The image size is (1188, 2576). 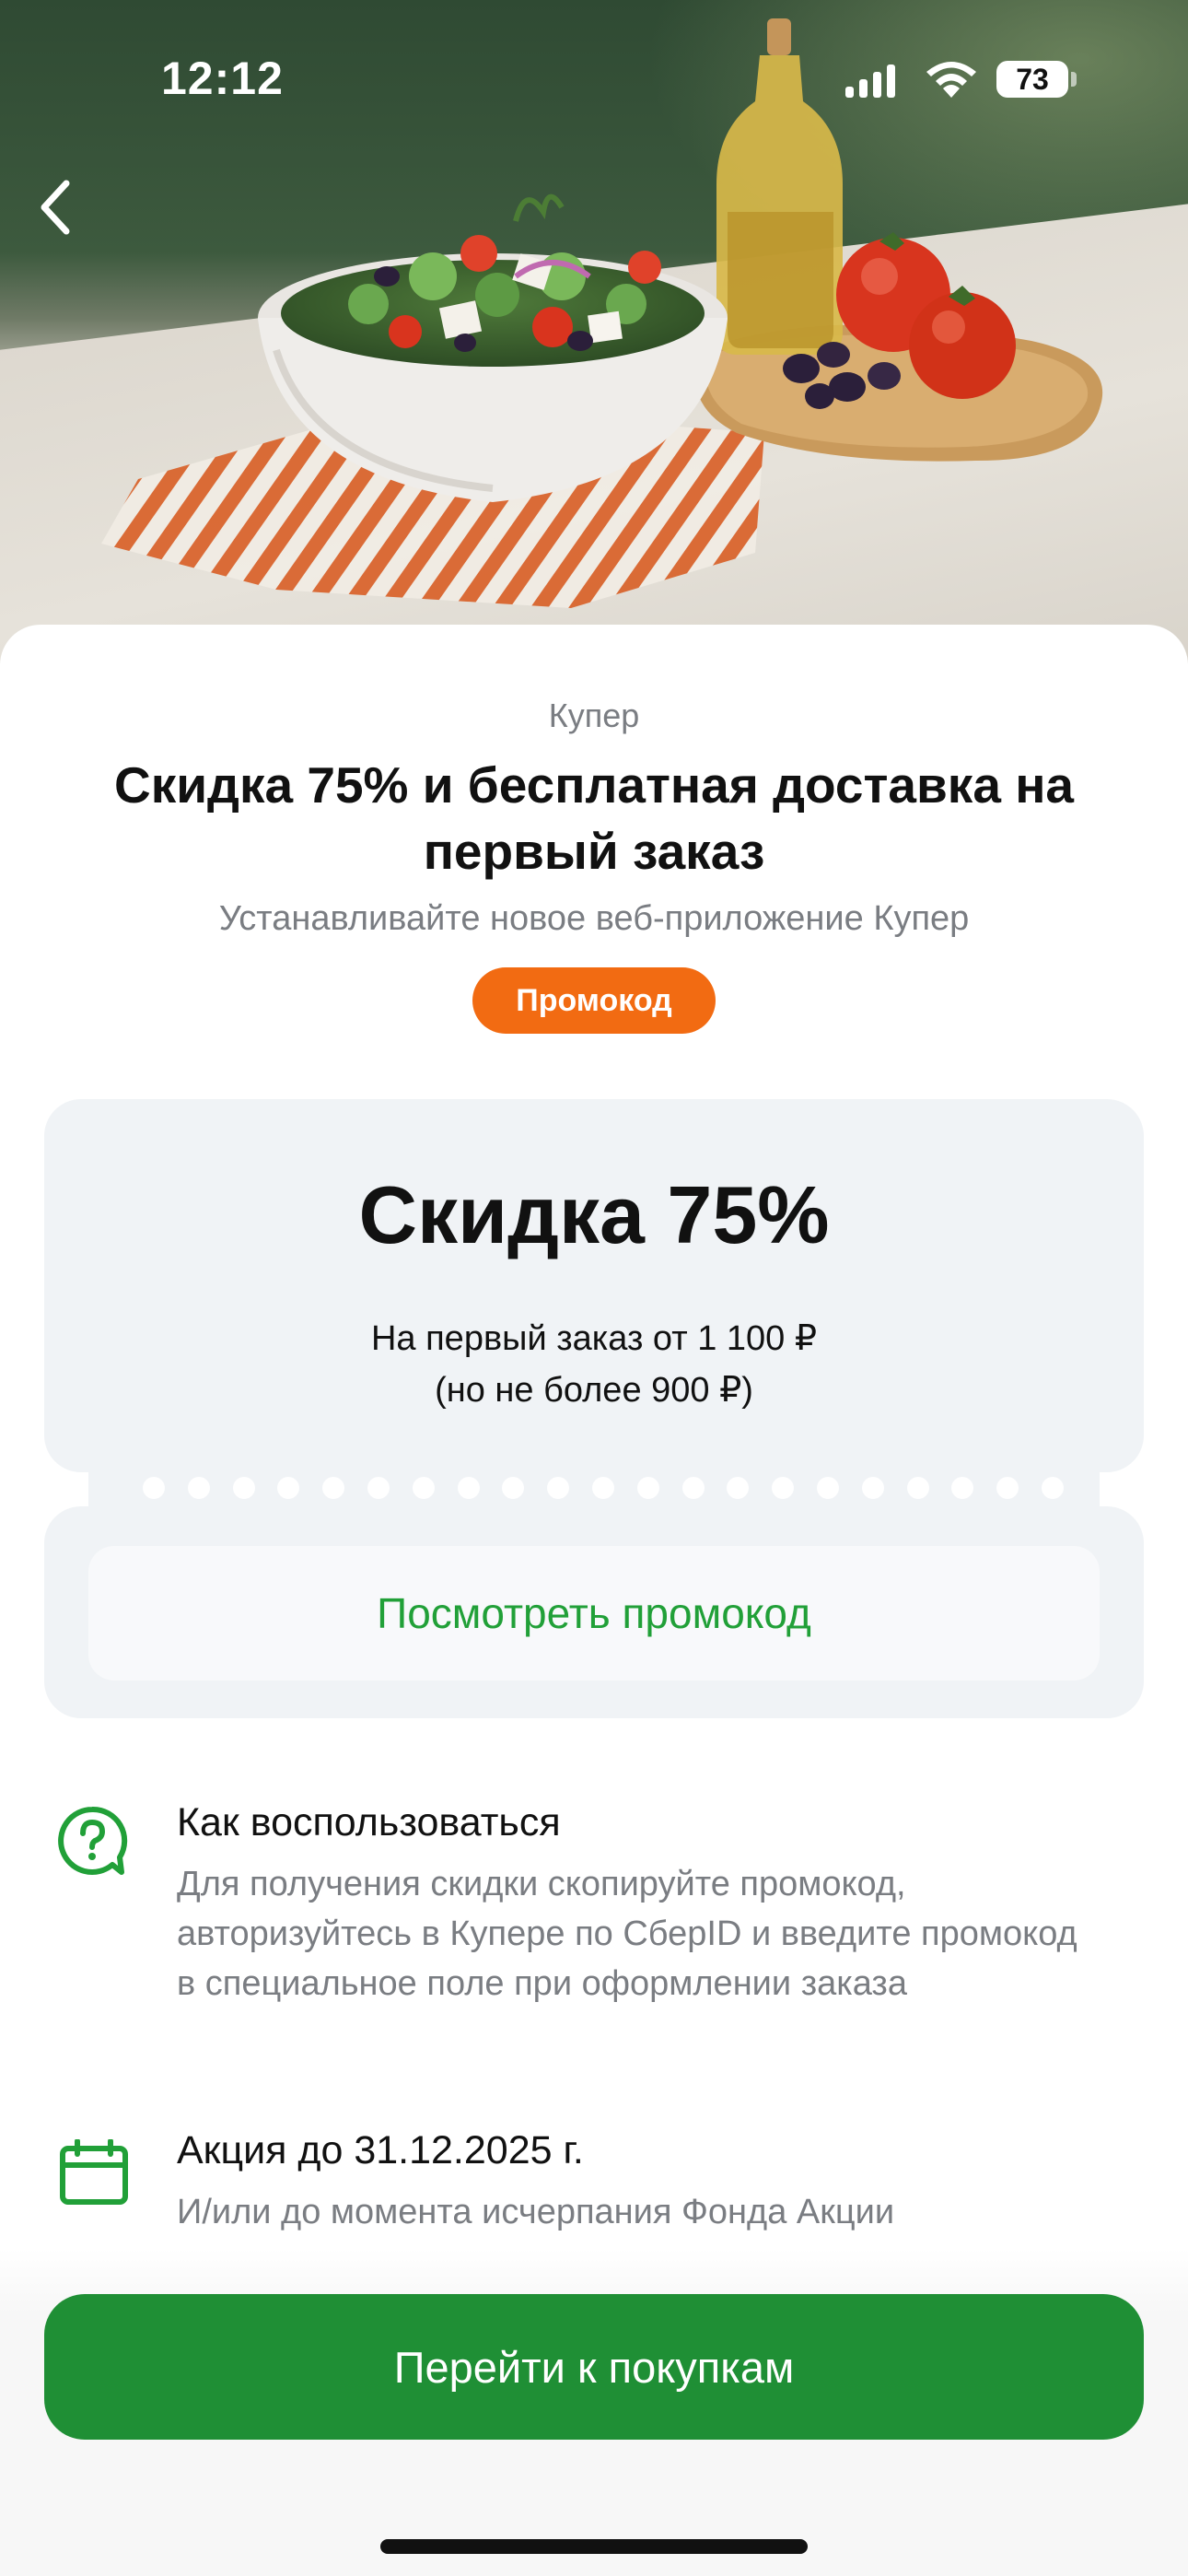 What do you see at coordinates (594, 2546) in the screenshot?
I see `home-indicator` at bounding box center [594, 2546].